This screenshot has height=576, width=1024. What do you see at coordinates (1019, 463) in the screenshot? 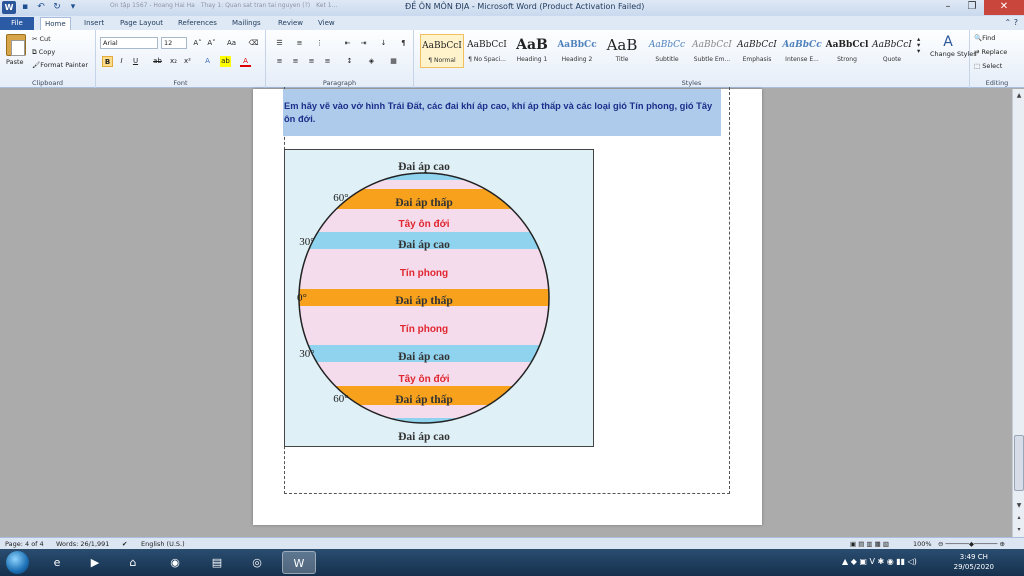
I see `scroll-thumb` at bounding box center [1019, 463].